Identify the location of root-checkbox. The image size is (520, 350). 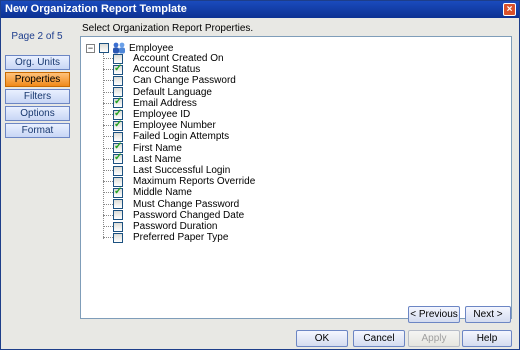
(104, 48).